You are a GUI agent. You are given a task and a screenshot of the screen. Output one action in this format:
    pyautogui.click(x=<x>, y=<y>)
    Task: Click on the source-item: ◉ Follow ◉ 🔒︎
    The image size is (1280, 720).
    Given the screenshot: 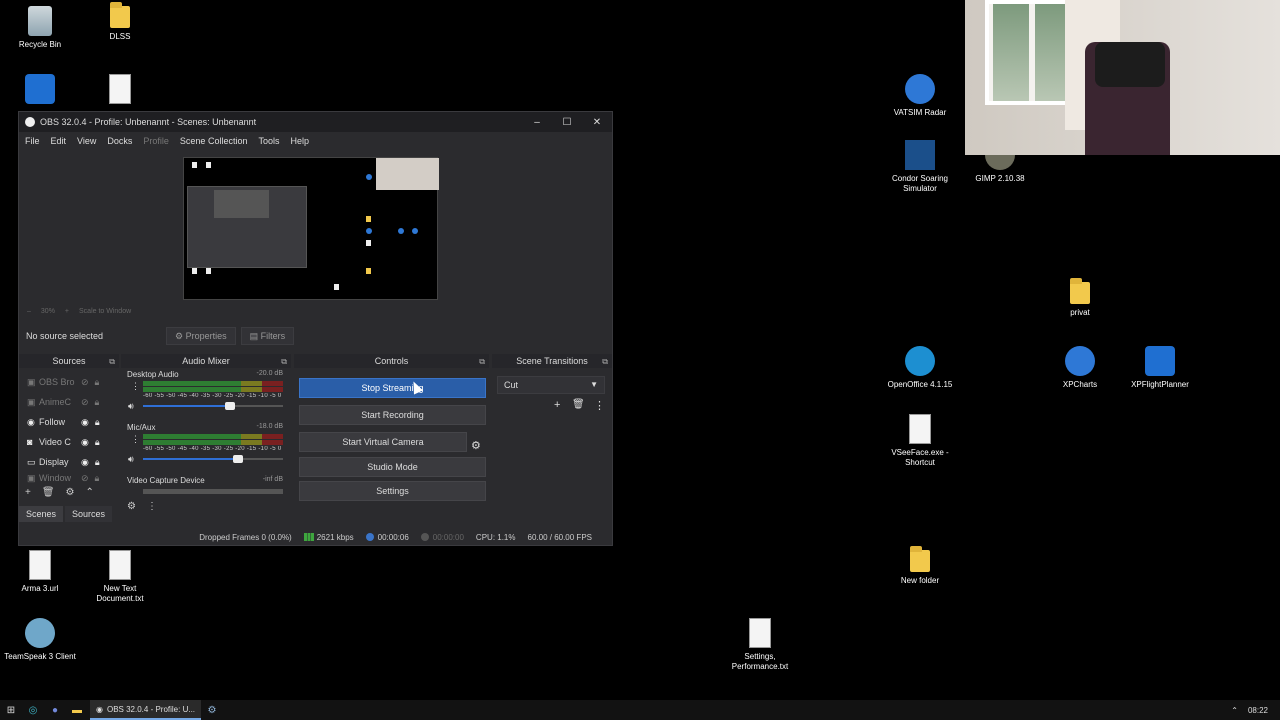 What is the action you would take?
    pyautogui.click(x=69, y=422)
    